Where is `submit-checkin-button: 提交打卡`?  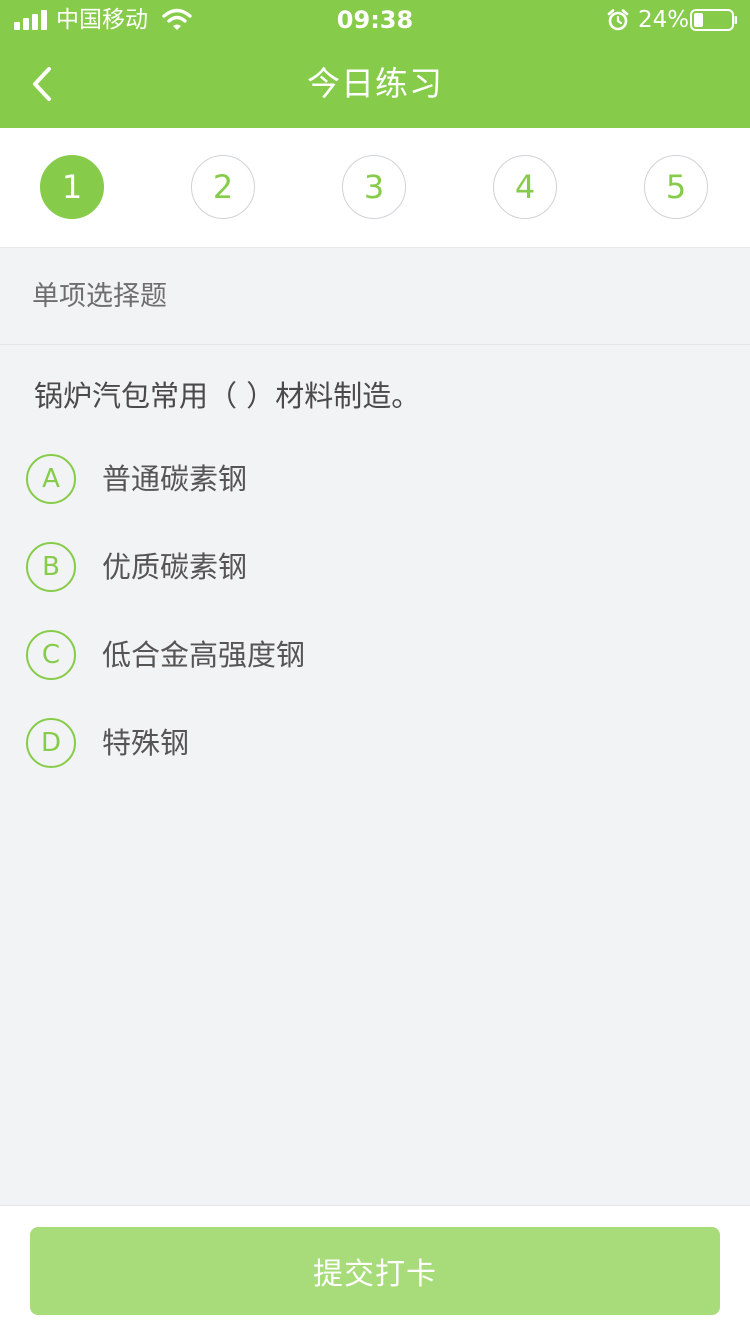 submit-checkin-button: 提交打卡 is located at coordinates (375, 1271).